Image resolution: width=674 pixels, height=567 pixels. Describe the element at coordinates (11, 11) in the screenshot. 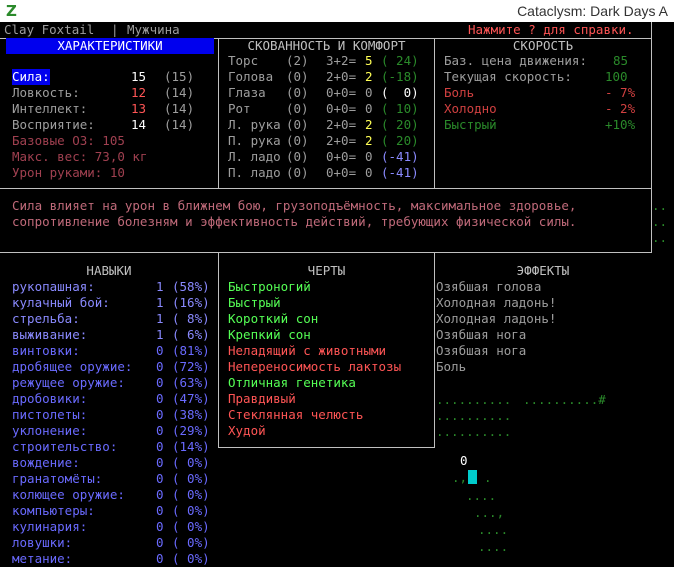

I see `app-icon: Z` at that location.